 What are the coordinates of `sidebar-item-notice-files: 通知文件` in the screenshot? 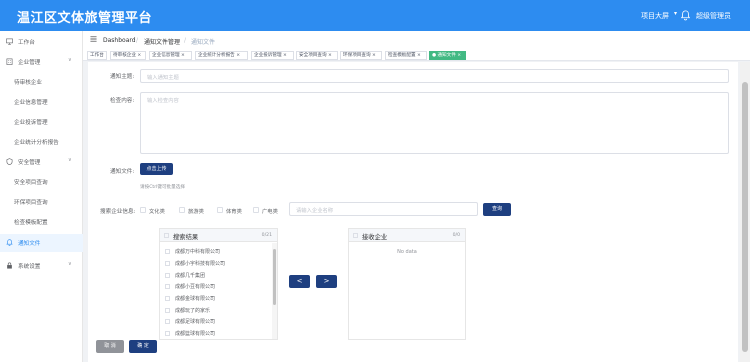 It's located at (41, 243).